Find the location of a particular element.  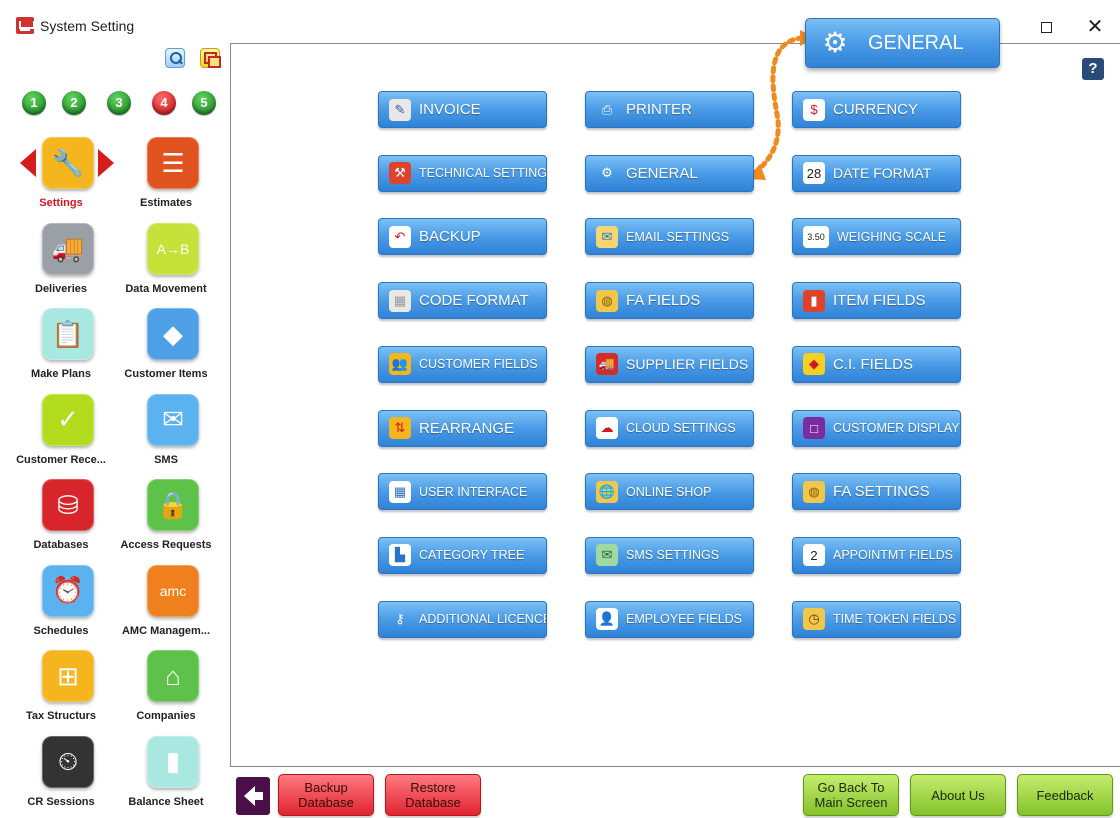

additional-licences-label: ADDITIONAL LICENCES is located at coordinates (483, 619).